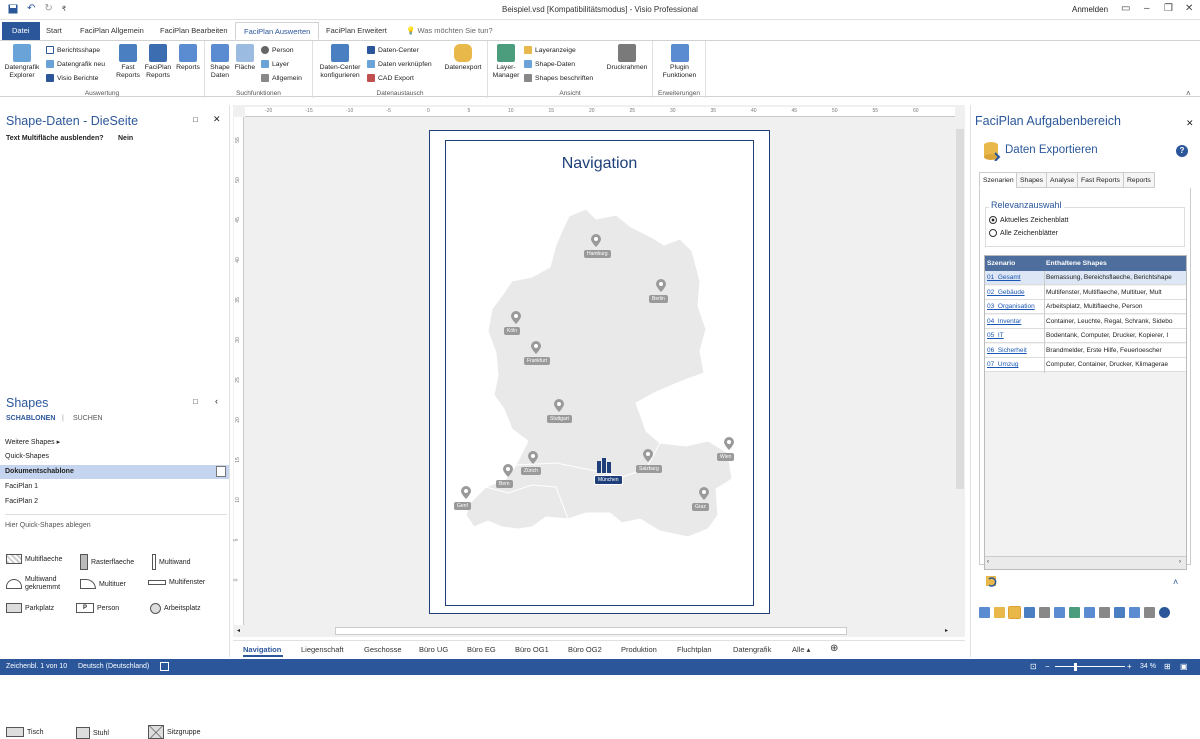 The width and height of the screenshot is (1200, 739). I want to click on stencil-faciplan-1: FaciPlan 1, so click(21, 486).